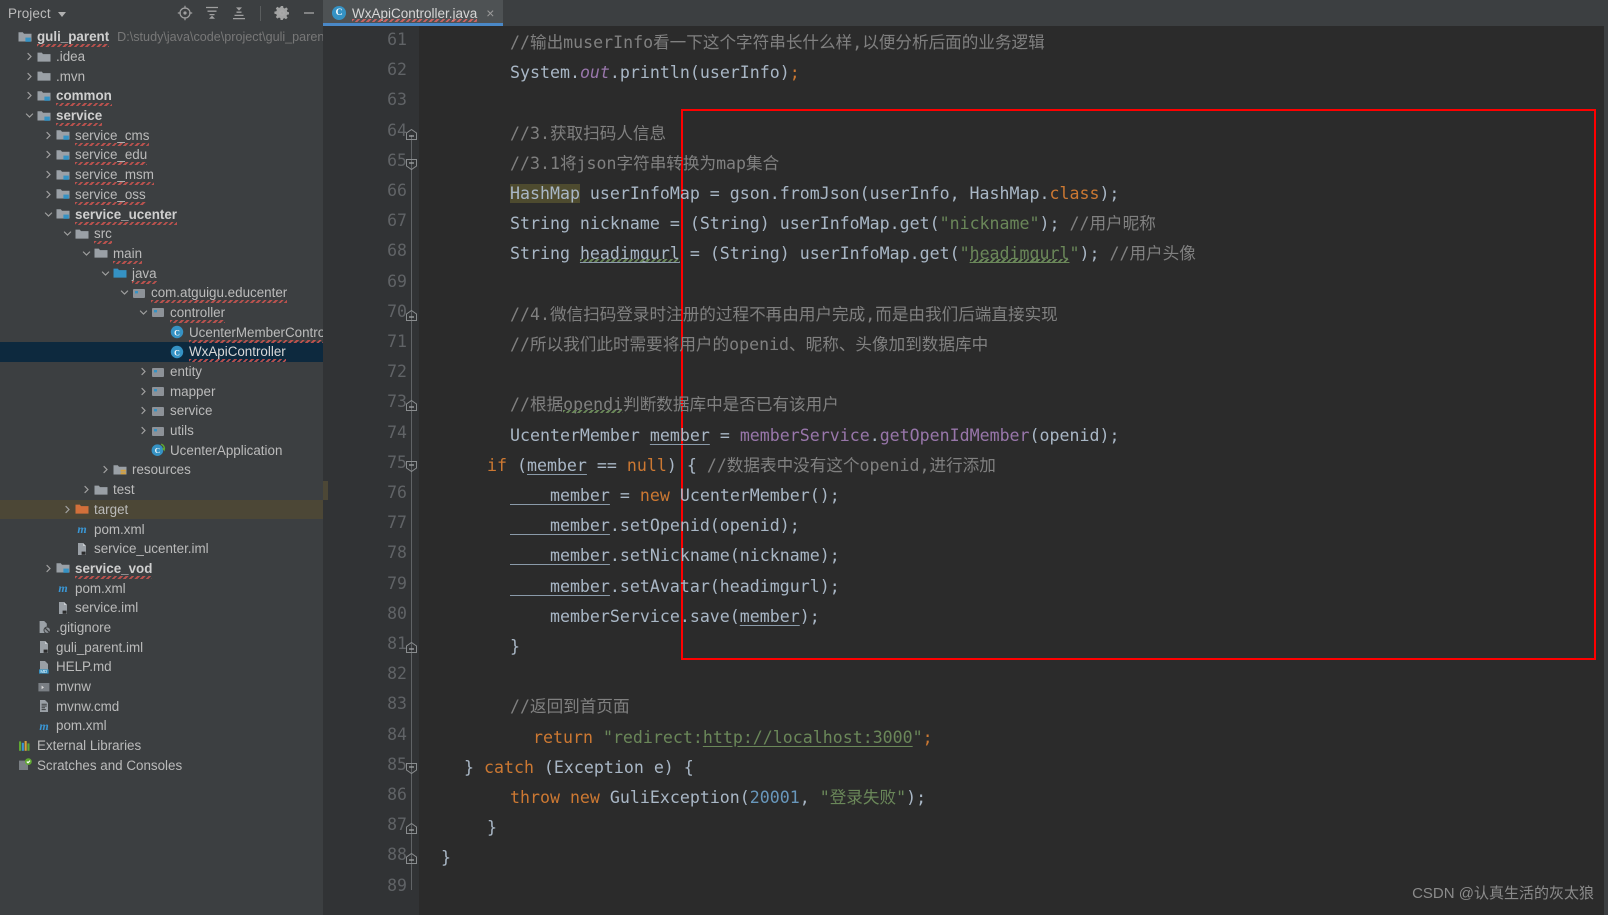 The height and width of the screenshot is (915, 1608). What do you see at coordinates (579, 768) in the screenshot?
I see `code-line-85: } catch (Exception e) {` at bounding box center [579, 768].